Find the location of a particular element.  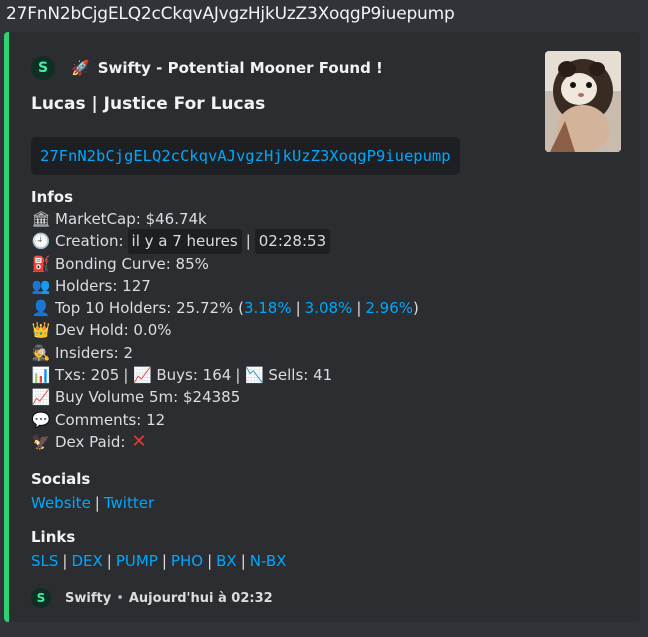

txs-row: 📊 Txs: 205 | 📈 Buys: 164 | 📉 Sells: 41 is located at coordinates (225, 375).